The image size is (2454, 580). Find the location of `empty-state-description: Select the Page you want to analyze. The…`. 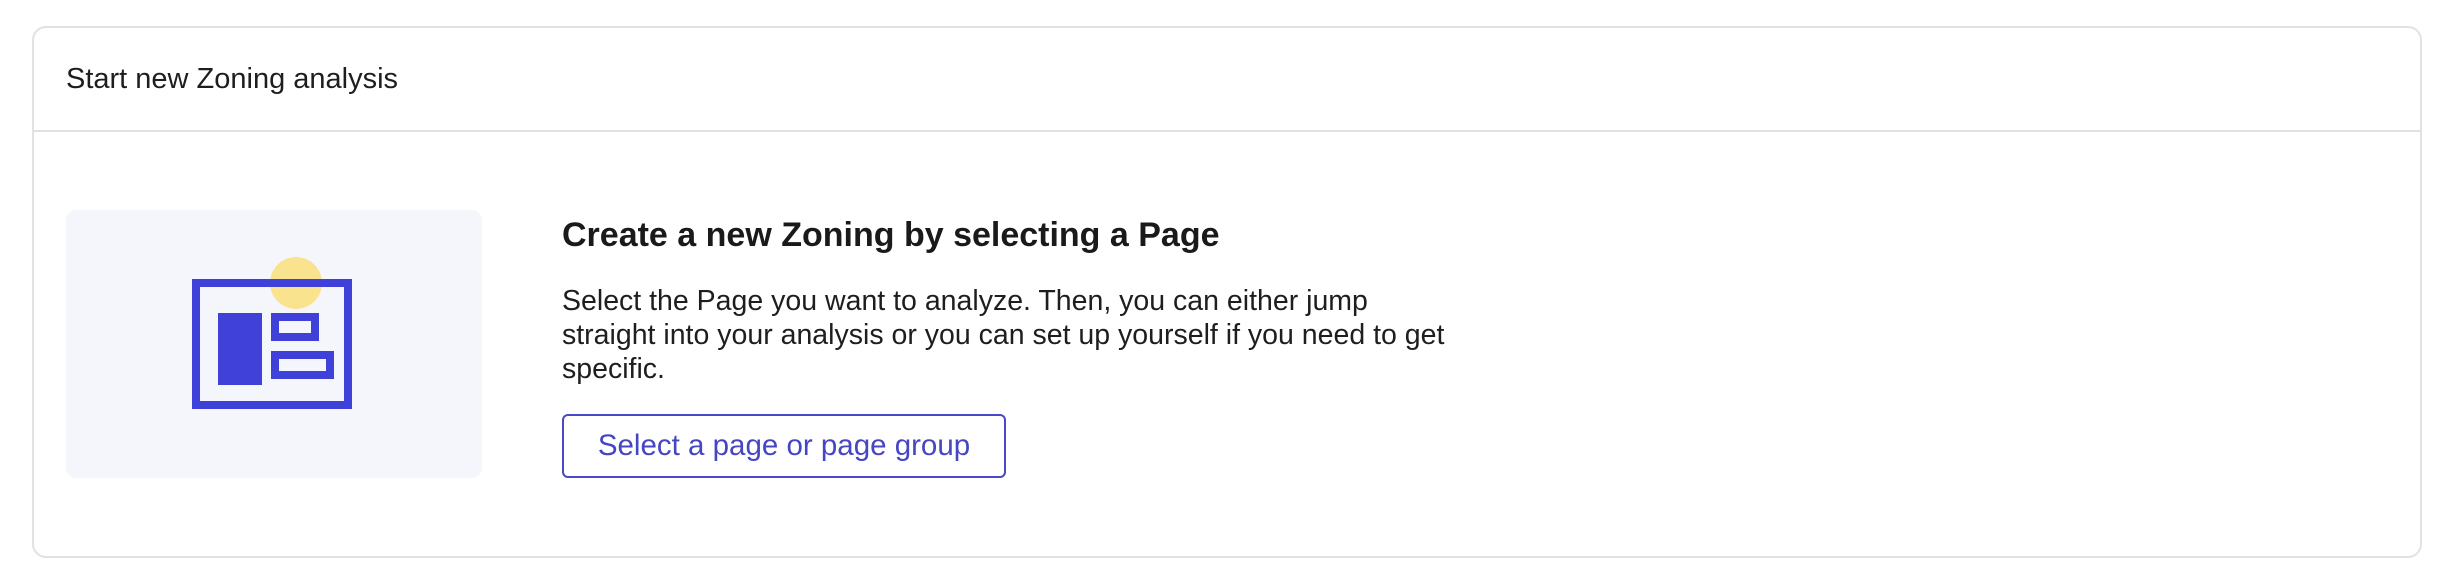

empty-state-description: Select the Page you want to analyze. The… is located at coordinates (1003, 335).